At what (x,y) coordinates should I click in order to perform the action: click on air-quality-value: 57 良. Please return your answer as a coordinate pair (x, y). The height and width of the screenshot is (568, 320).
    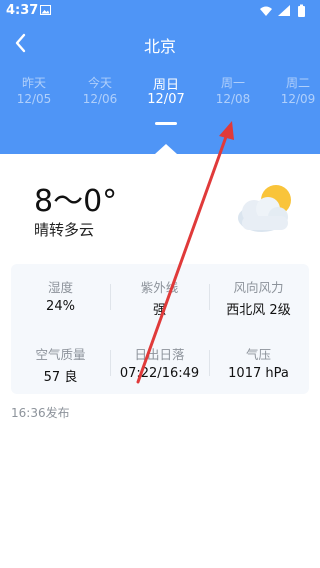
    Looking at the image, I should click on (60, 377).